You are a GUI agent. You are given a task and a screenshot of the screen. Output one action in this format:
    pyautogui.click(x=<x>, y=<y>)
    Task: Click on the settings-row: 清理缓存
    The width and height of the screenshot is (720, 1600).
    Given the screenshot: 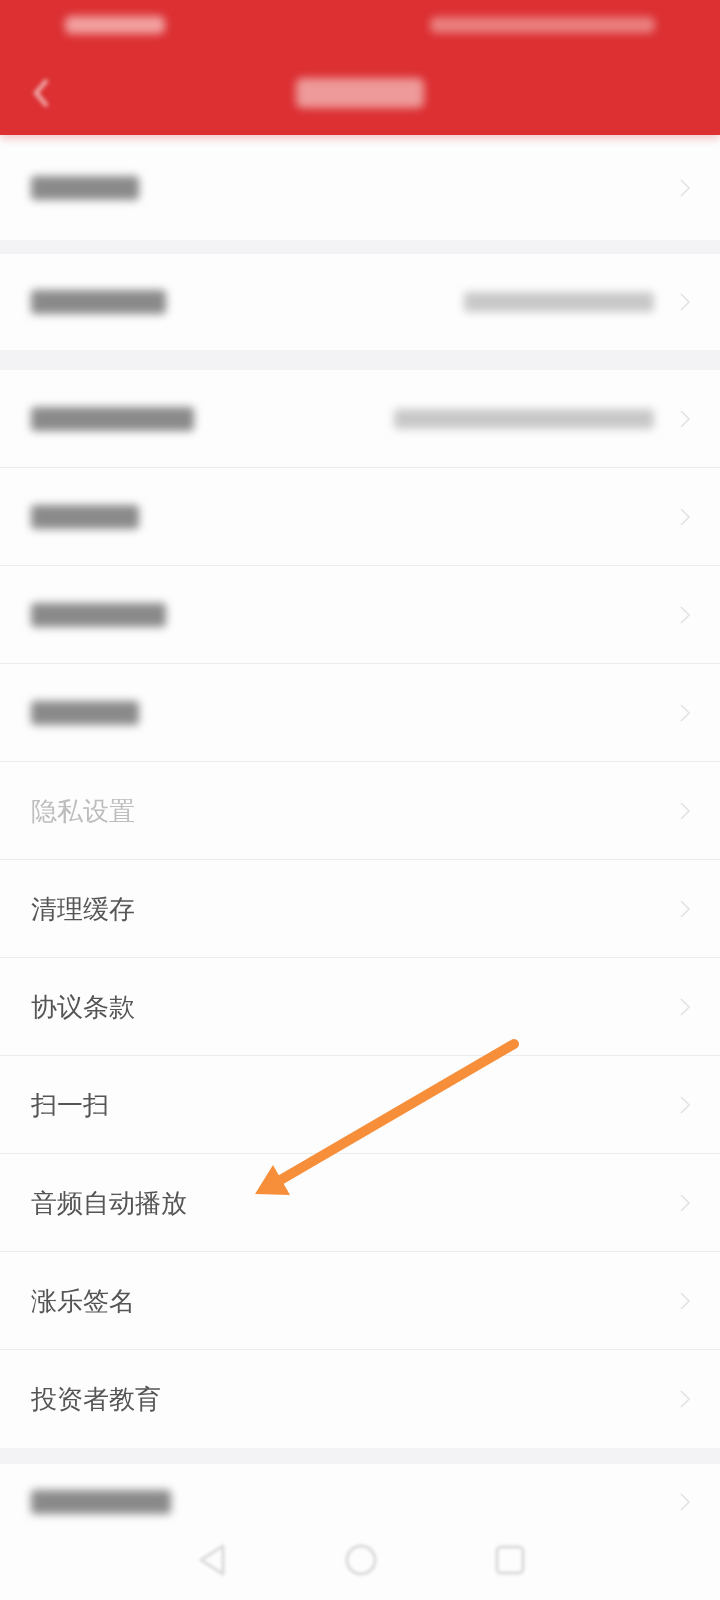 What is the action you would take?
    pyautogui.click(x=360, y=909)
    